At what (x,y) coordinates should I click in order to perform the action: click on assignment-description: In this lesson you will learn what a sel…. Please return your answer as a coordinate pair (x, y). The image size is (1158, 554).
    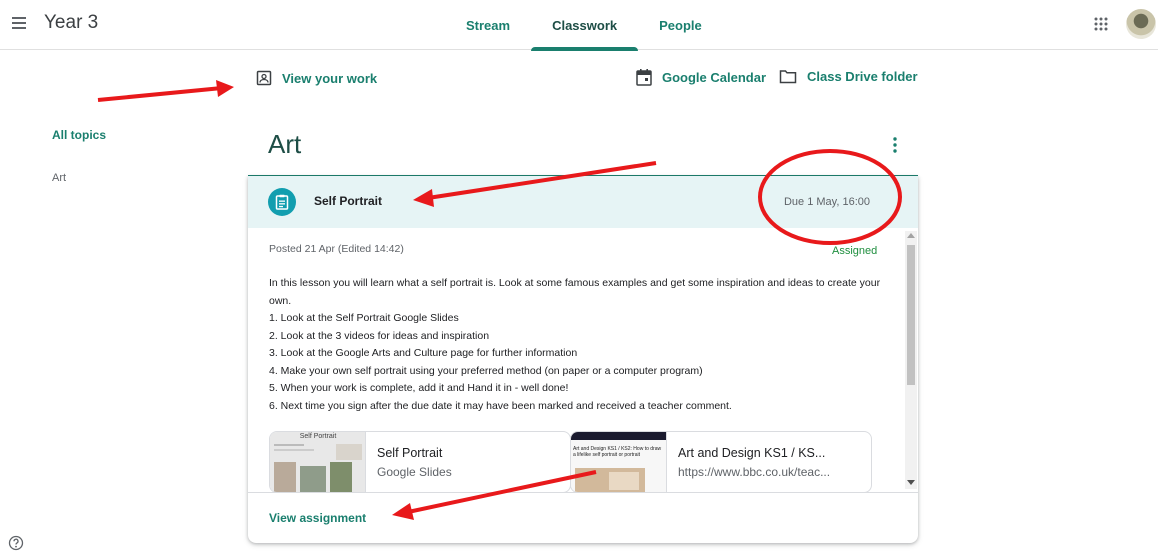
    Looking at the image, I should click on (579, 345).